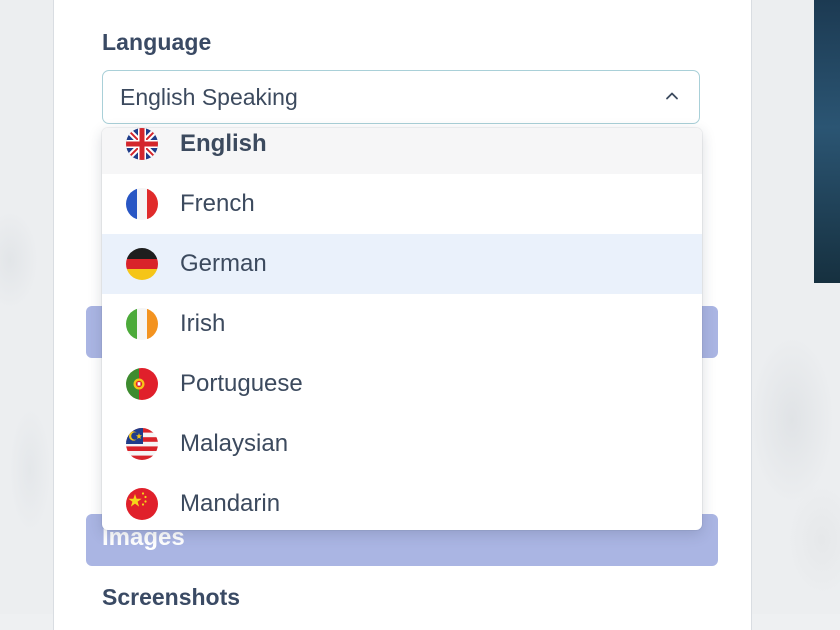 The image size is (840, 630). What do you see at coordinates (230, 503) in the screenshot?
I see `option-label: Mandarin` at bounding box center [230, 503].